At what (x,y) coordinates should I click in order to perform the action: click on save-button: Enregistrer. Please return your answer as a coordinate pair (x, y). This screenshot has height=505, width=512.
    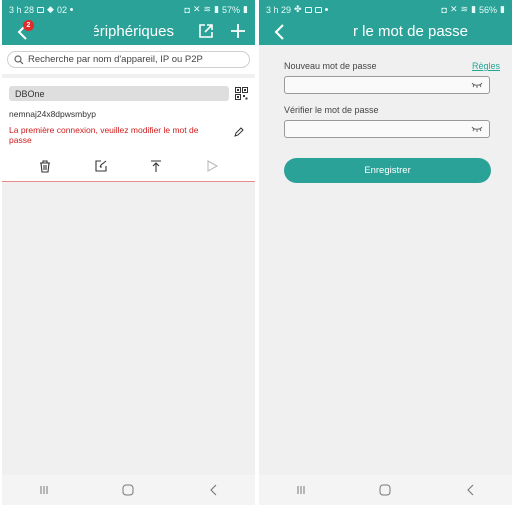
    Looking at the image, I should click on (387, 170).